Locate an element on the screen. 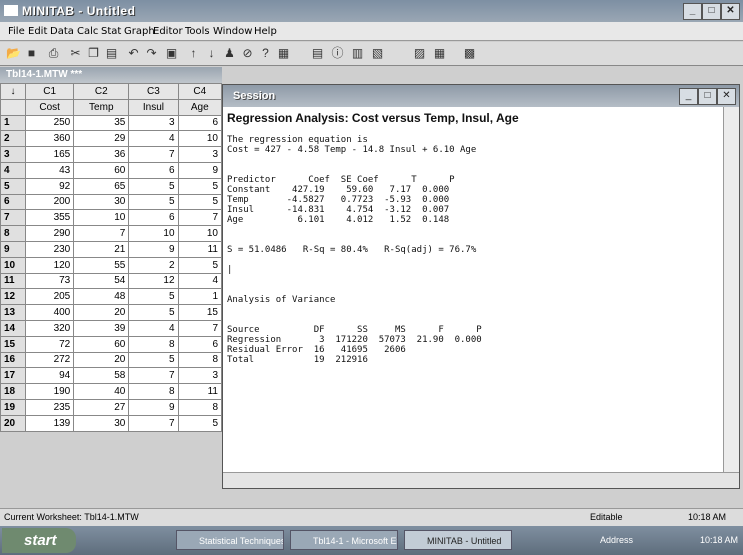 The height and width of the screenshot is (555, 743). table-cell: 4 is located at coordinates (153, 139).